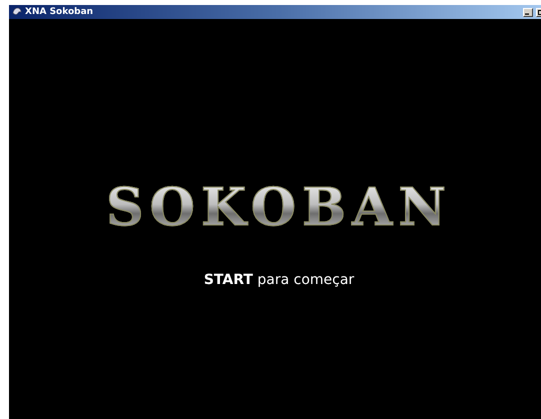  I want to click on app-icon, so click(17, 12).